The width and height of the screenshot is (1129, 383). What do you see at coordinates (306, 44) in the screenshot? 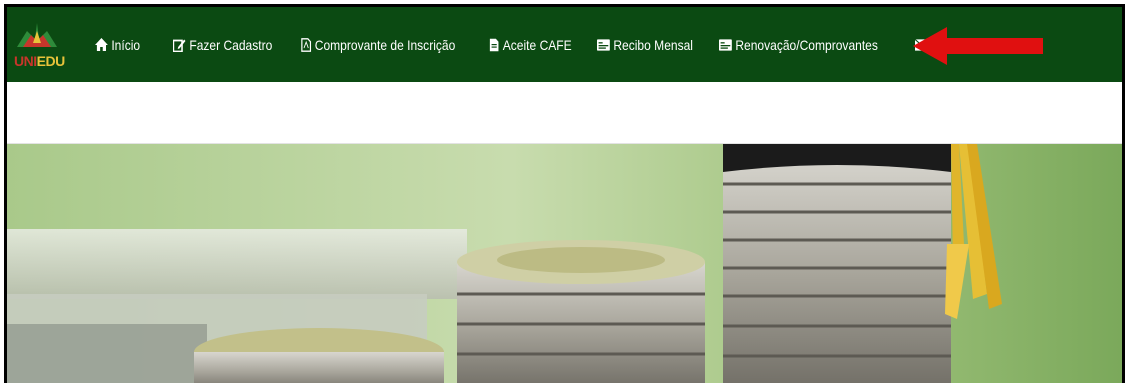
I see `pdf-file-icon` at bounding box center [306, 44].